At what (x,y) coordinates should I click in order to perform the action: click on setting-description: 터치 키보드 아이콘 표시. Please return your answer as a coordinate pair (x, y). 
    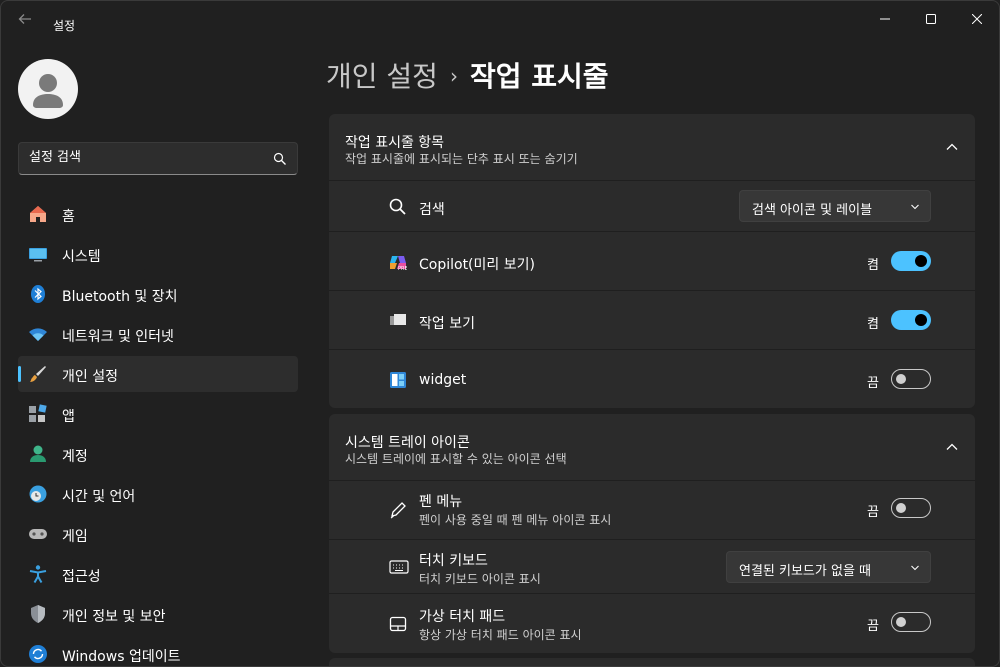
    Looking at the image, I should click on (480, 579).